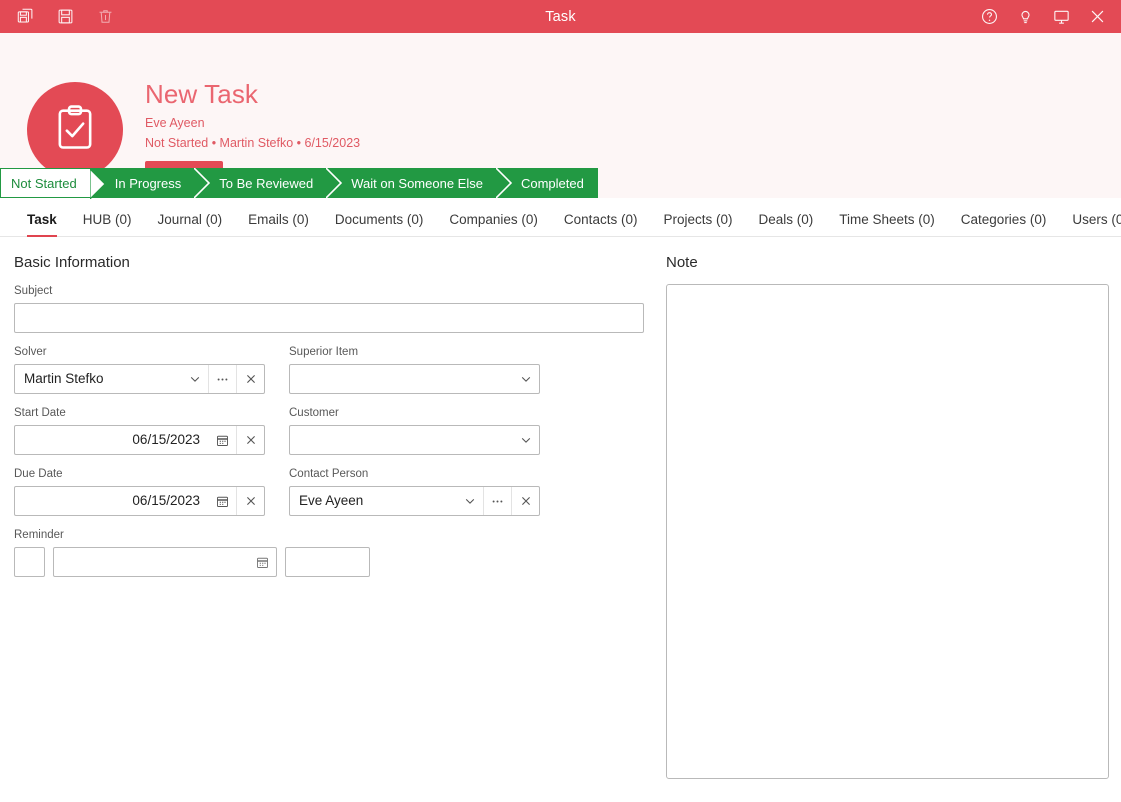  What do you see at coordinates (1061, 17) in the screenshot?
I see `display-icon` at bounding box center [1061, 17].